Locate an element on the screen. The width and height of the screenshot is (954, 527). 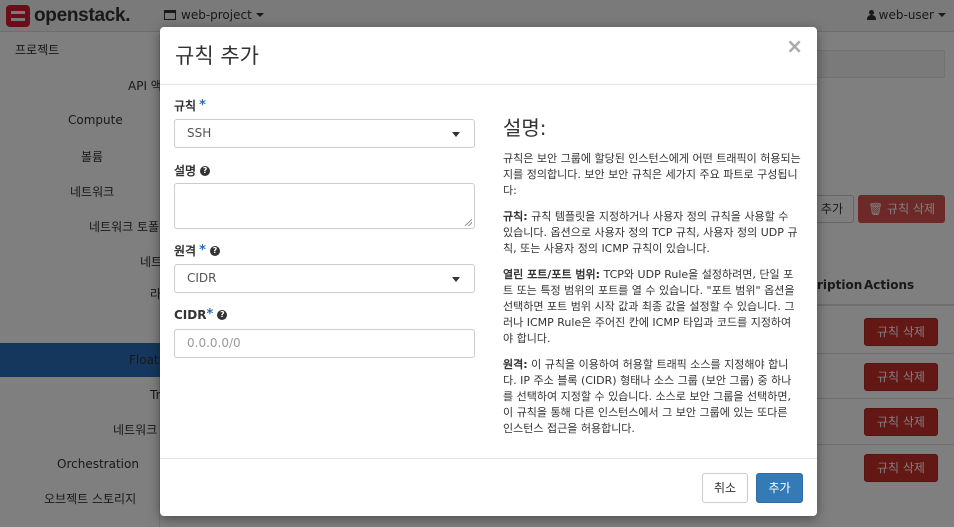
remote-label: 원격 * ? is located at coordinates (197, 250).